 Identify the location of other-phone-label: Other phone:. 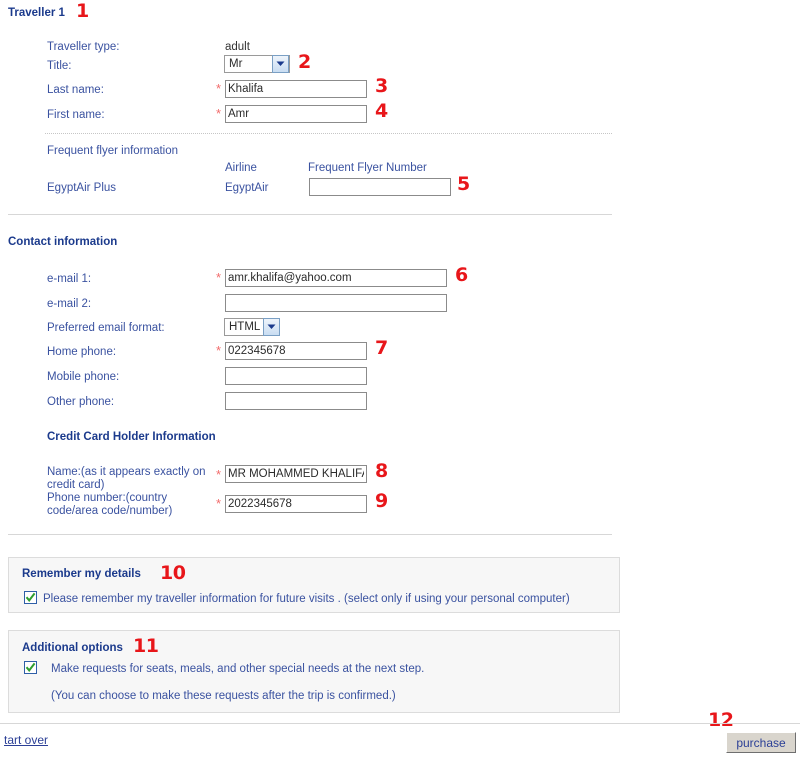
(81, 402).